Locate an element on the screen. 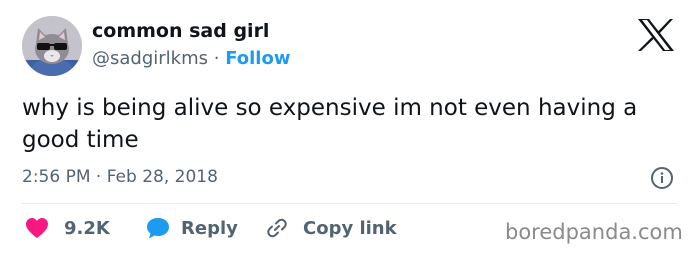  author-display-name: common sad girl is located at coordinates (180, 31).